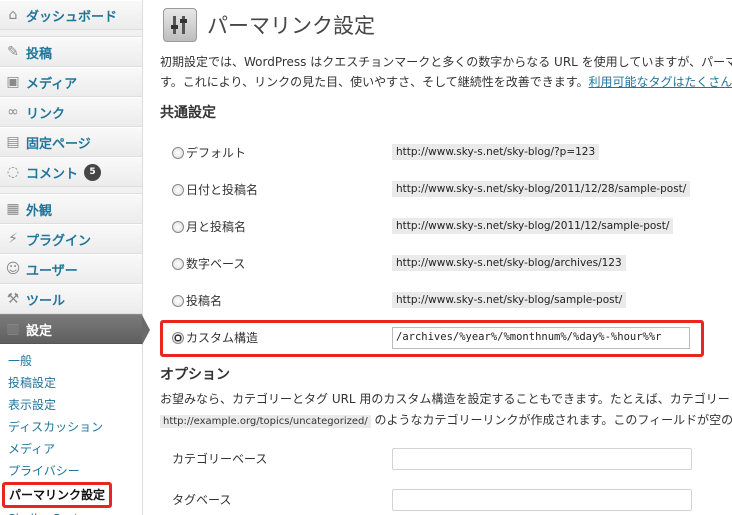 The width and height of the screenshot is (732, 515). Describe the element at coordinates (71, 52) in the screenshot. I see `menu-item-pin: ✎ 投稿` at that location.